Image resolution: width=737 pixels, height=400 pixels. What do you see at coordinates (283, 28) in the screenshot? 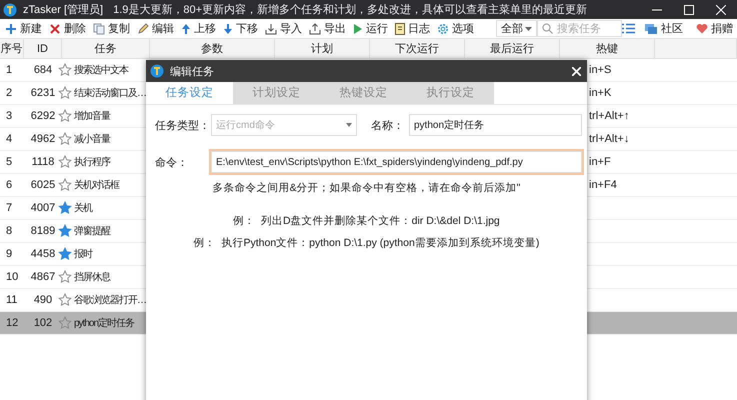
I see `toolbar-button: 导入` at bounding box center [283, 28].